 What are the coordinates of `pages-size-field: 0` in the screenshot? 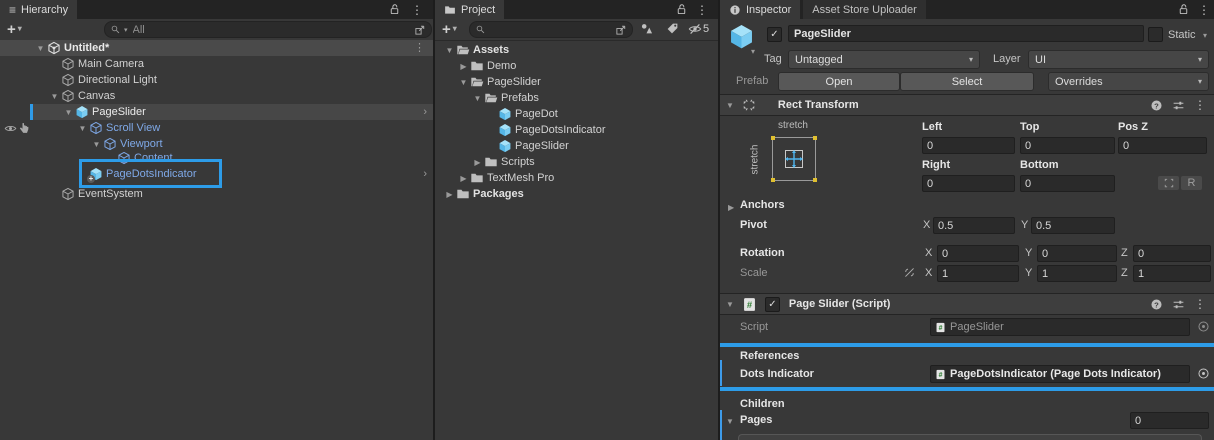 It's located at (1169, 420).